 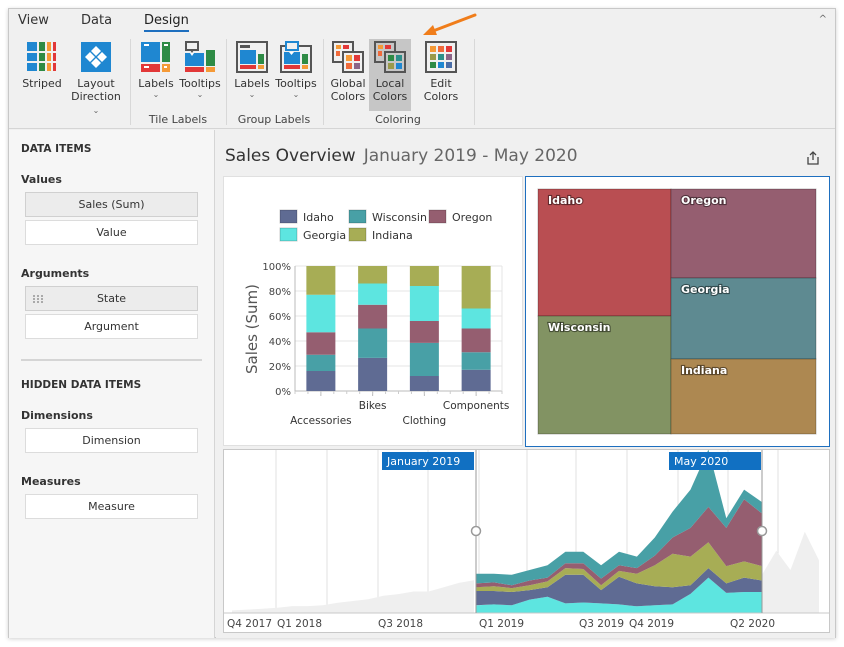 What do you see at coordinates (357, 216) in the screenshot?
I see `legend-swatch-wisconsin` at bounding box center [357, 216].